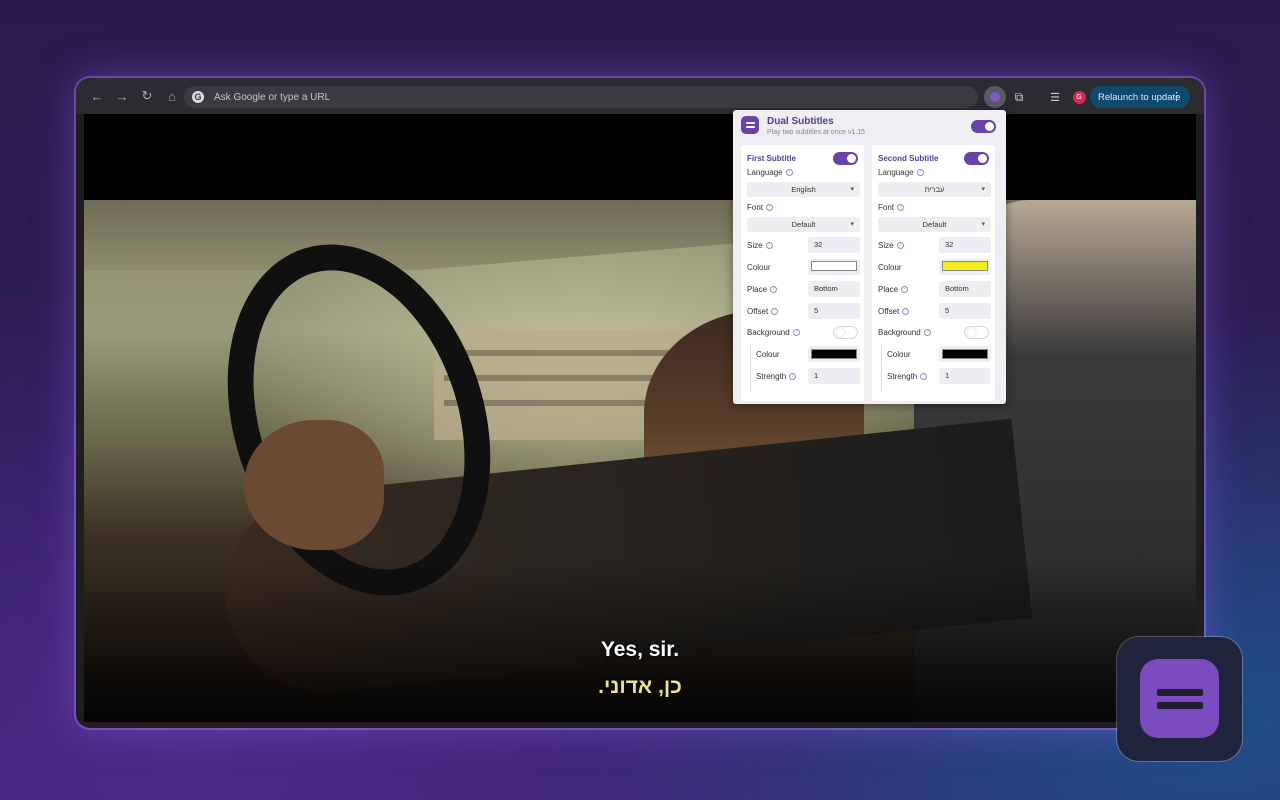 This screenshot has height=800, width=1280. What do you see at coordinates (976, 158) in the screenshot?
I see `second-subtitle-toggle` at bounding box center [976, 158].